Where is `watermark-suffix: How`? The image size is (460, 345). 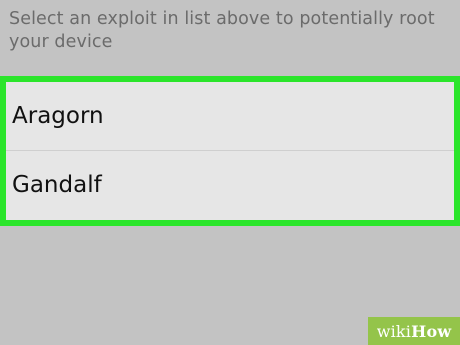
watermark-suffix: How is located at coordinates (431, 331).